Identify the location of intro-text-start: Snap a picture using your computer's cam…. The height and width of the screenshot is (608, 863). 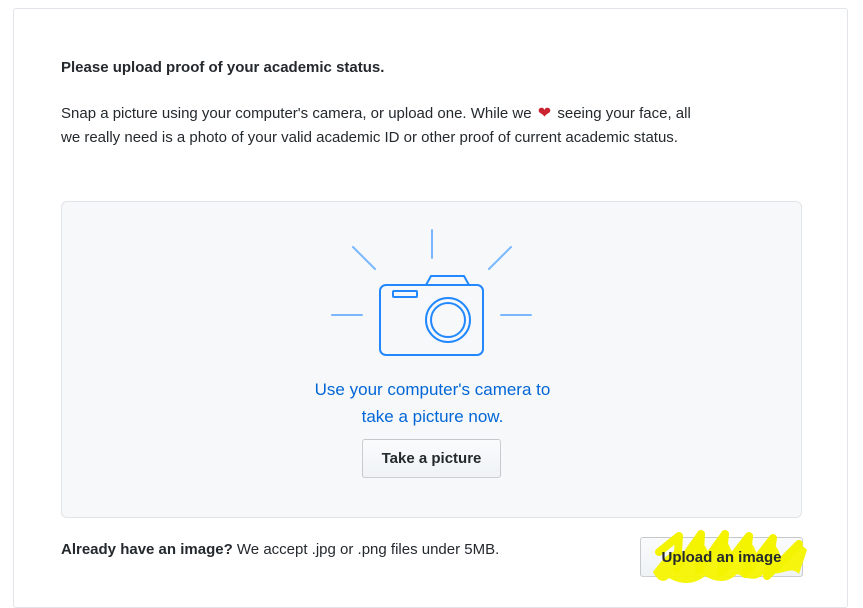
(296, 113).